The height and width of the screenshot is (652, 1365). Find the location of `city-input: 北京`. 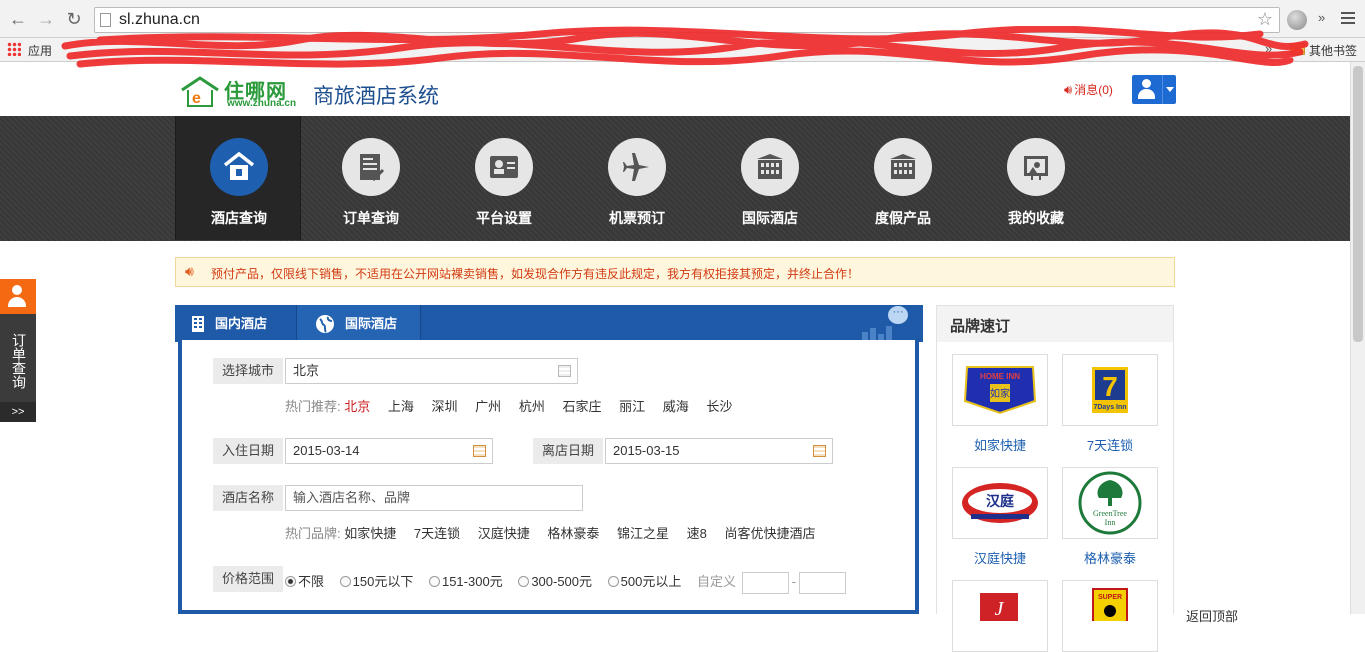

city-input: 北京 is located at coordinates (431, 371).